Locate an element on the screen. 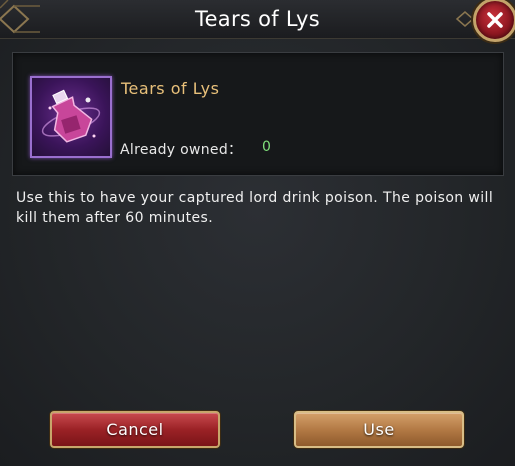 This screenshot has width=515, height=466. dialog-header: Tears of Lys is located at coordinates (257, 19).